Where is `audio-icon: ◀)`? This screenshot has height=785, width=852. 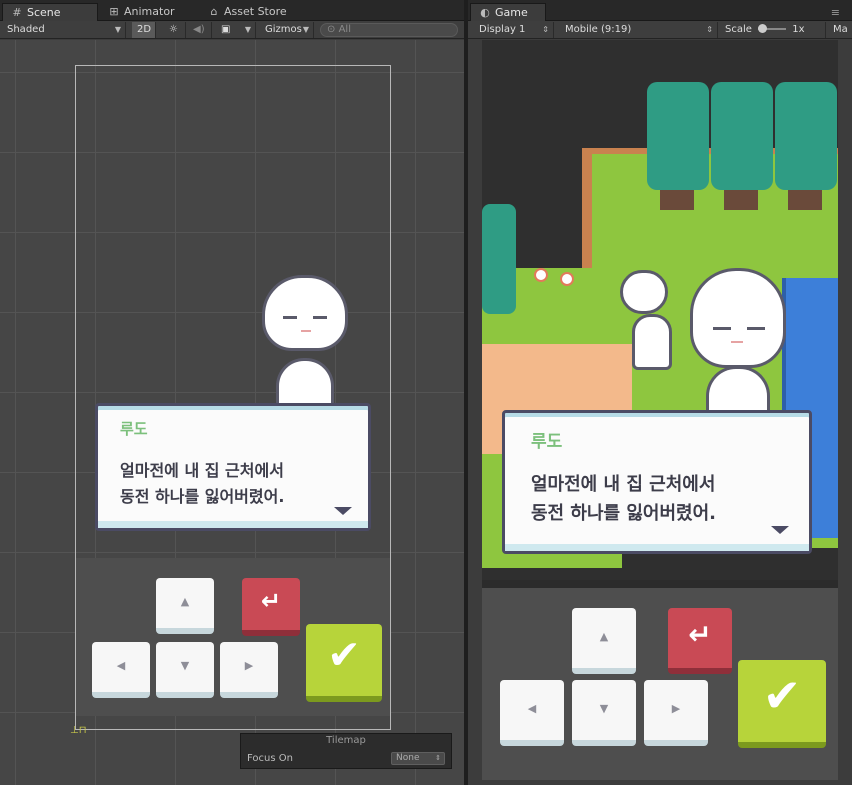 audio-icon: ◀) is located at coordinates (200, 30).